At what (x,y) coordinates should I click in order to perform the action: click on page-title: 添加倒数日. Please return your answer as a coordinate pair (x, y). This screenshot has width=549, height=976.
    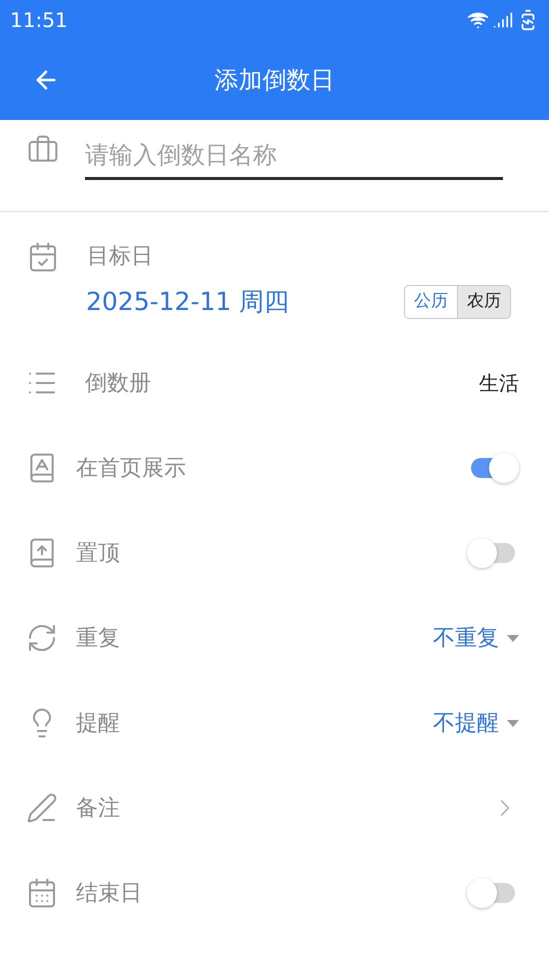
    Looking at the image, I should click on (274, 80).